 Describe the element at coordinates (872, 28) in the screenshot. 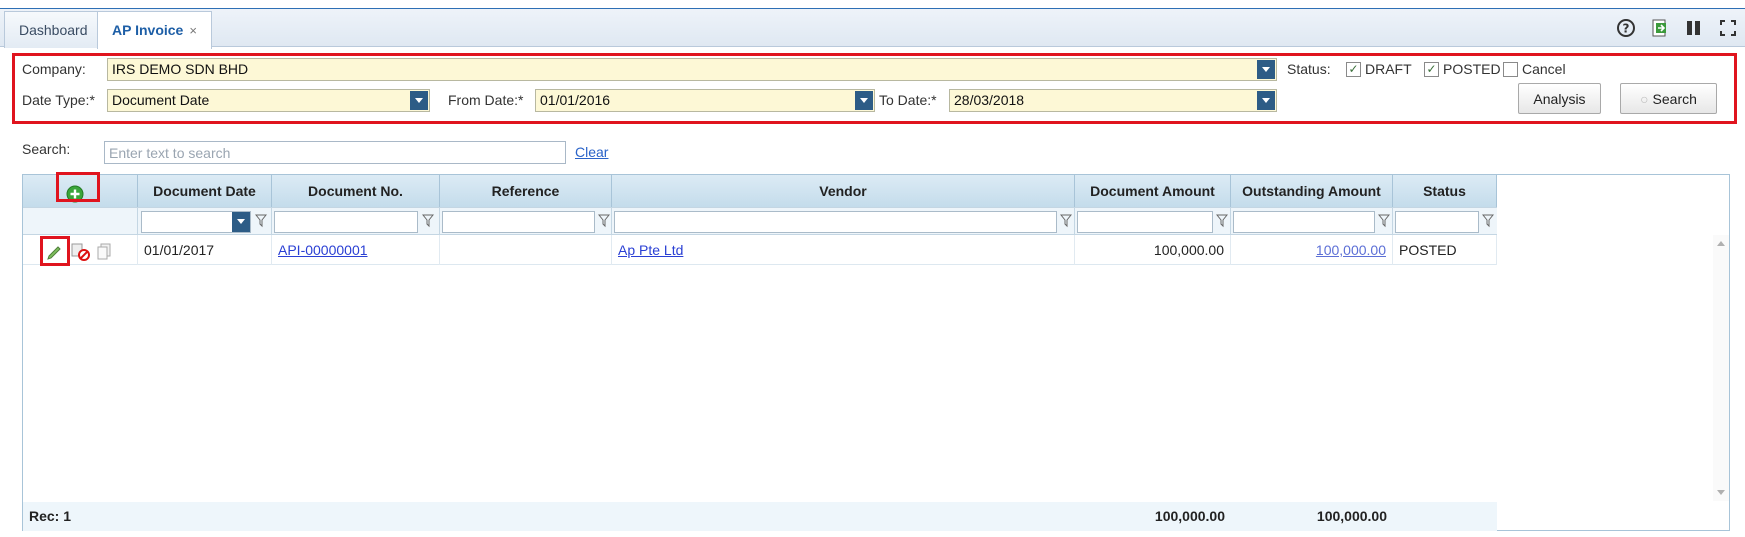

I see `tab-strip: Dashboard AP Invoice × ?` at that location.